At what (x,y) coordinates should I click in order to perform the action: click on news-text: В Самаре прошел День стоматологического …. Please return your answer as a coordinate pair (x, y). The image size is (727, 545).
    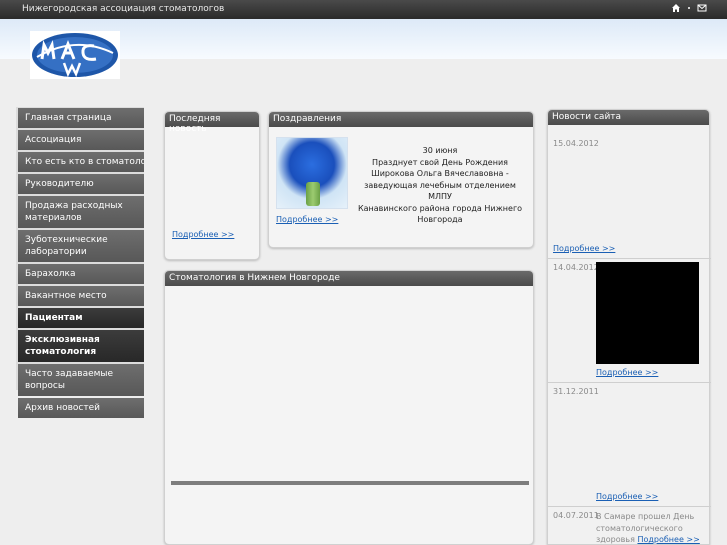
    Looking at the image, I should click on (651, 528).